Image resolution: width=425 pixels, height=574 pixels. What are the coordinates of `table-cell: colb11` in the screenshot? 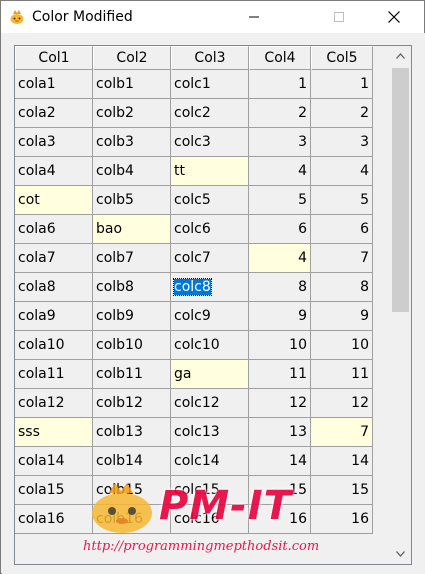 It's located at (132, 374).